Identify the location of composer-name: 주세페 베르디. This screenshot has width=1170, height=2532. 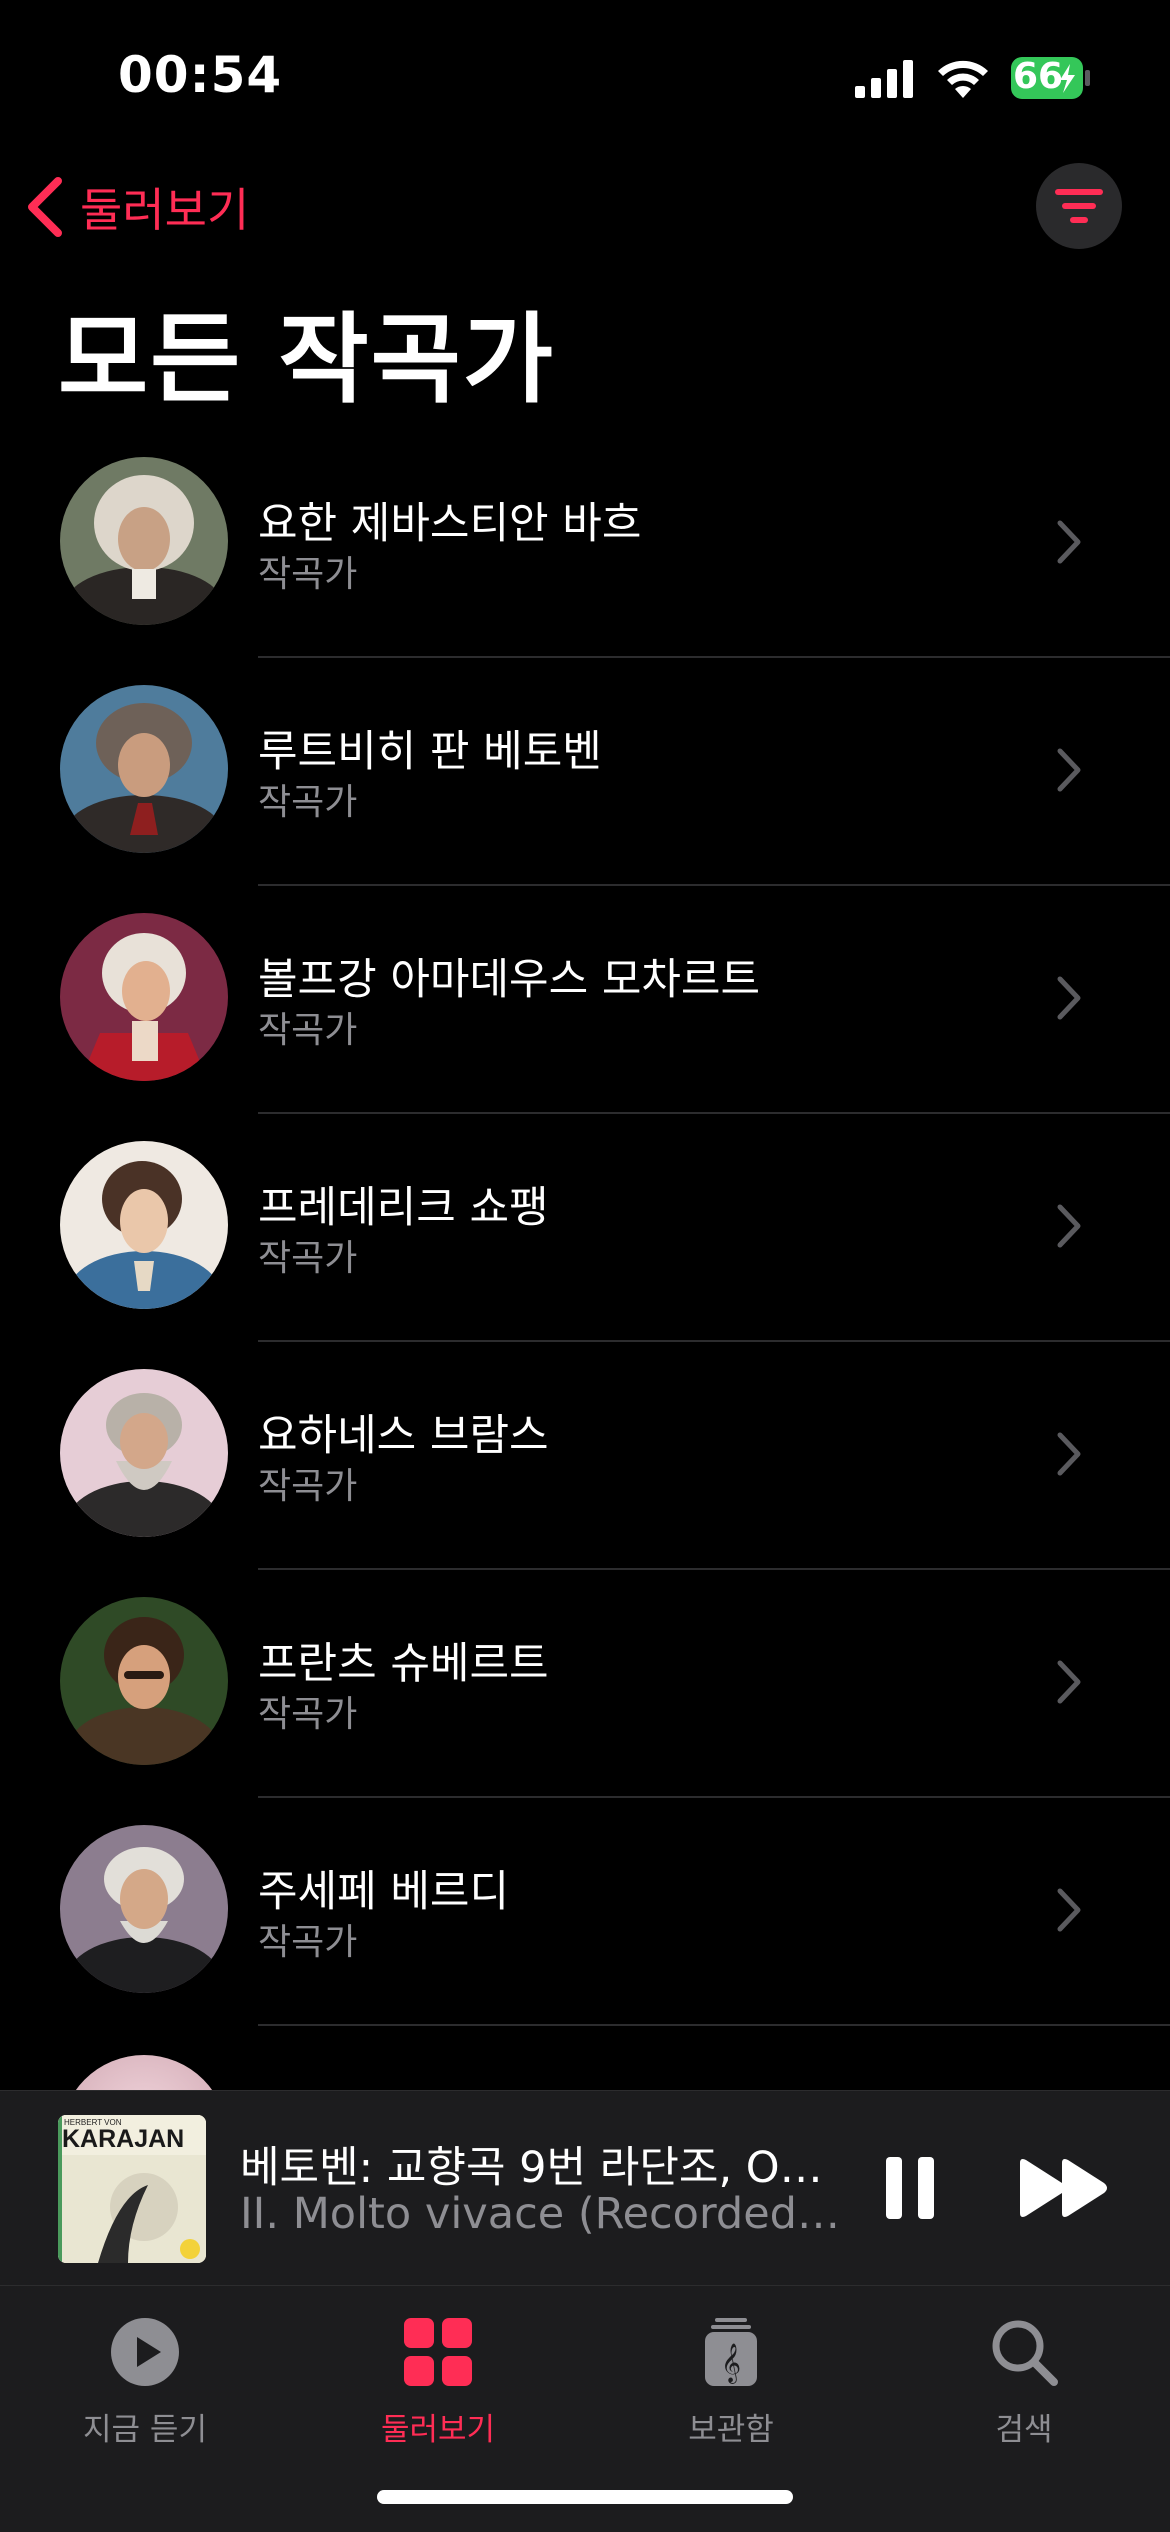
(384, 1892).